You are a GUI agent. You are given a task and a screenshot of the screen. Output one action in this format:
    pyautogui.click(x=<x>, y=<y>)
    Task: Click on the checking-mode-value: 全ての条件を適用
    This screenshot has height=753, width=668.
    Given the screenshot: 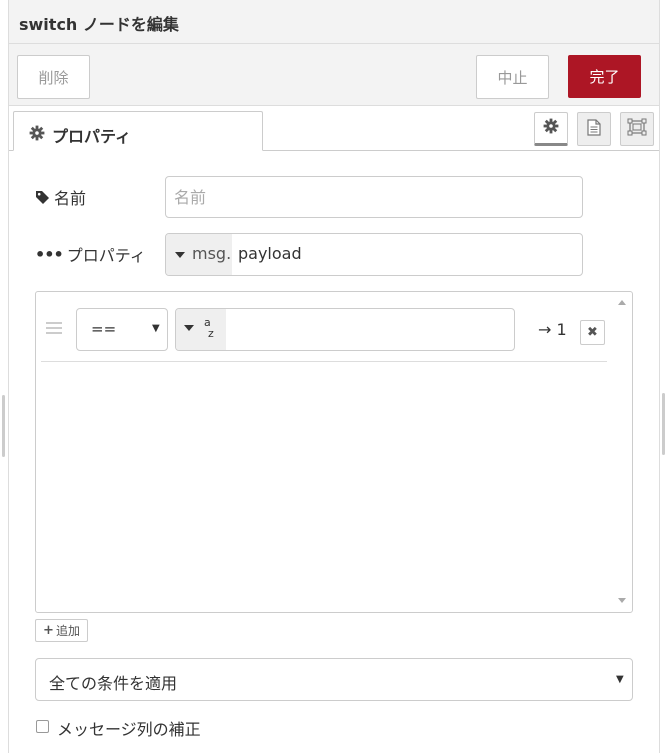 What is the action you would take?
    pyautogui.click(x=113, y=683)
    